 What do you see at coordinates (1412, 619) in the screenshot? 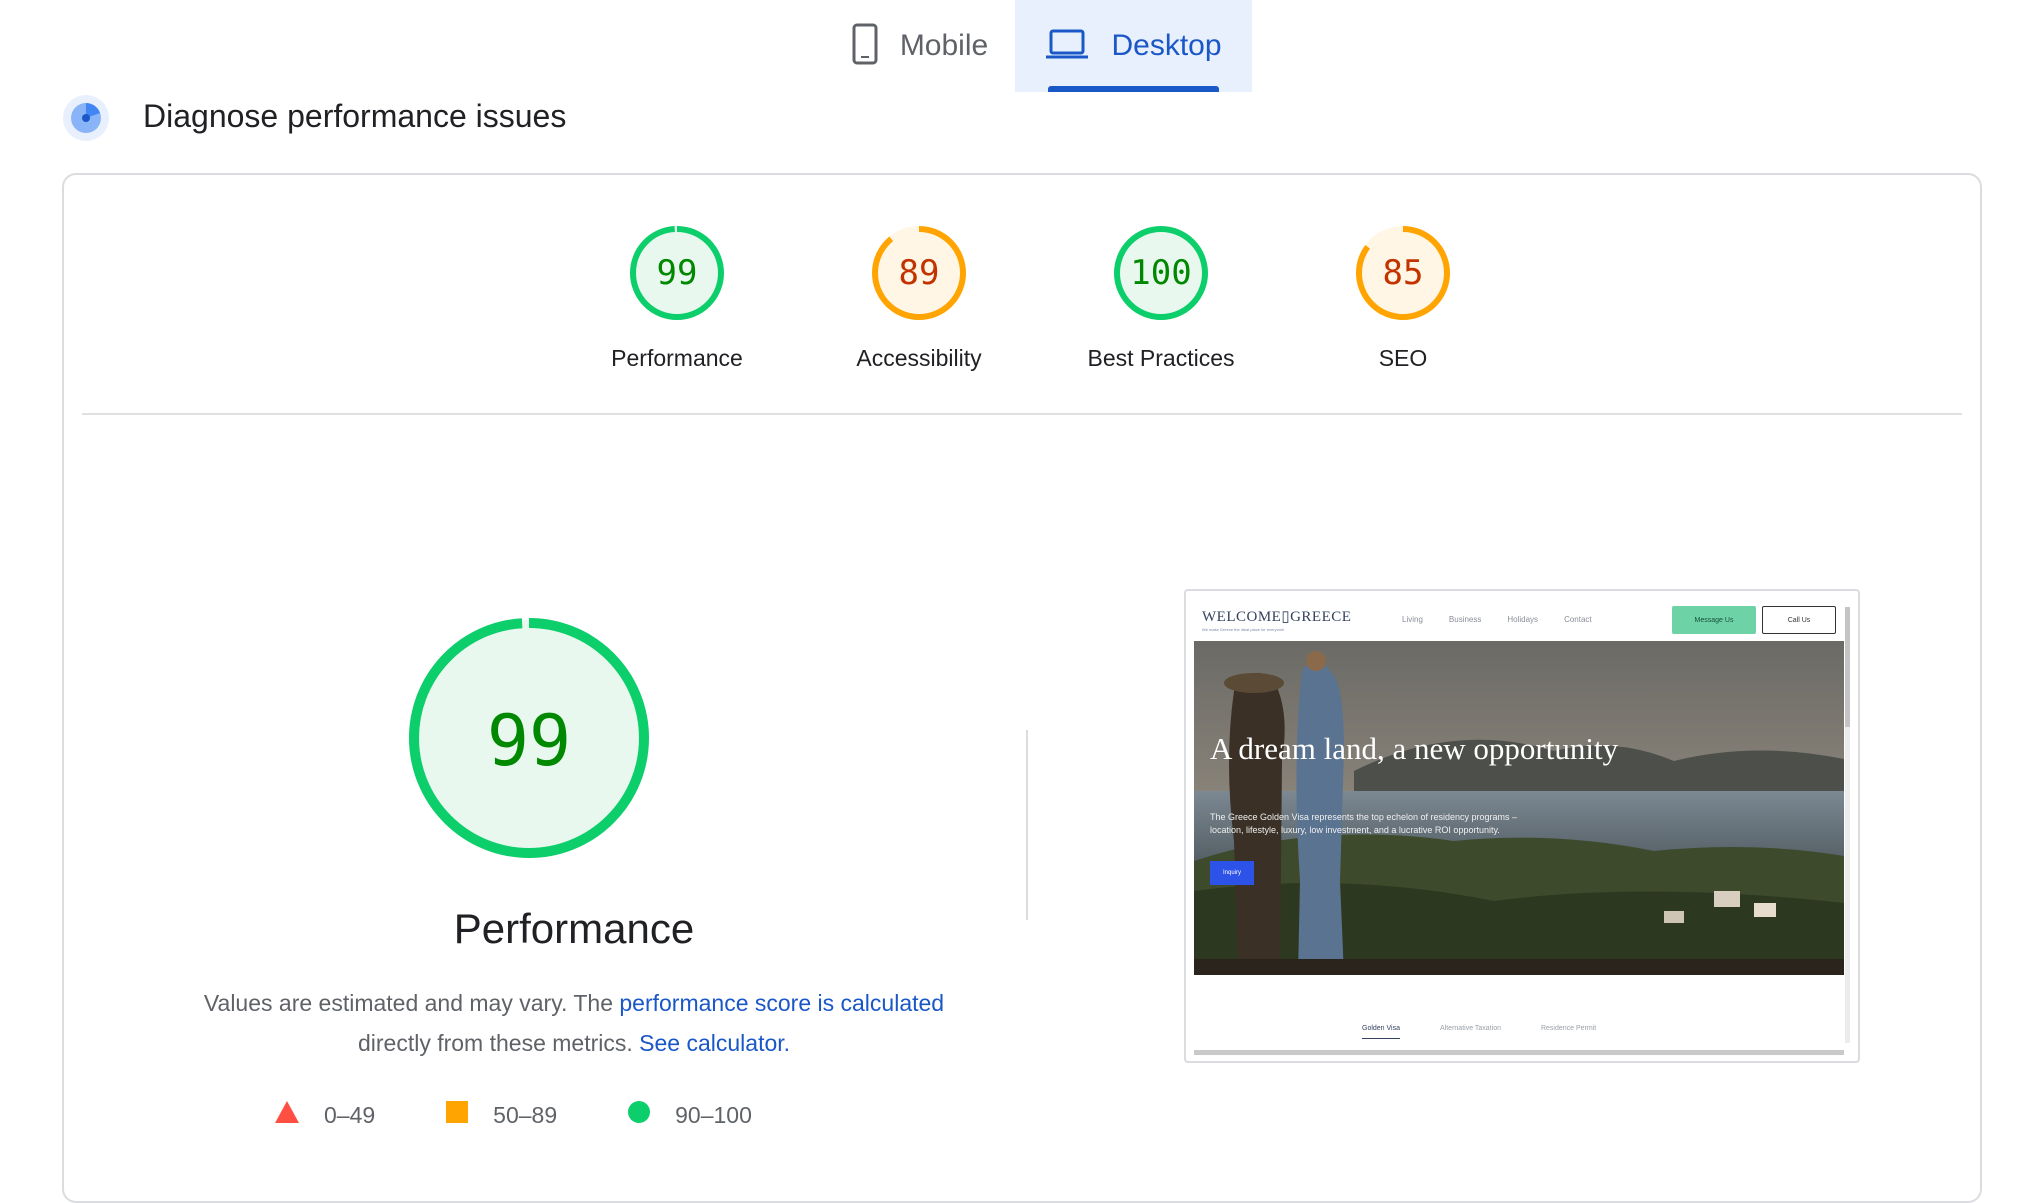
I see `site-nav-item: Living` at bounding box center [1412, 619].